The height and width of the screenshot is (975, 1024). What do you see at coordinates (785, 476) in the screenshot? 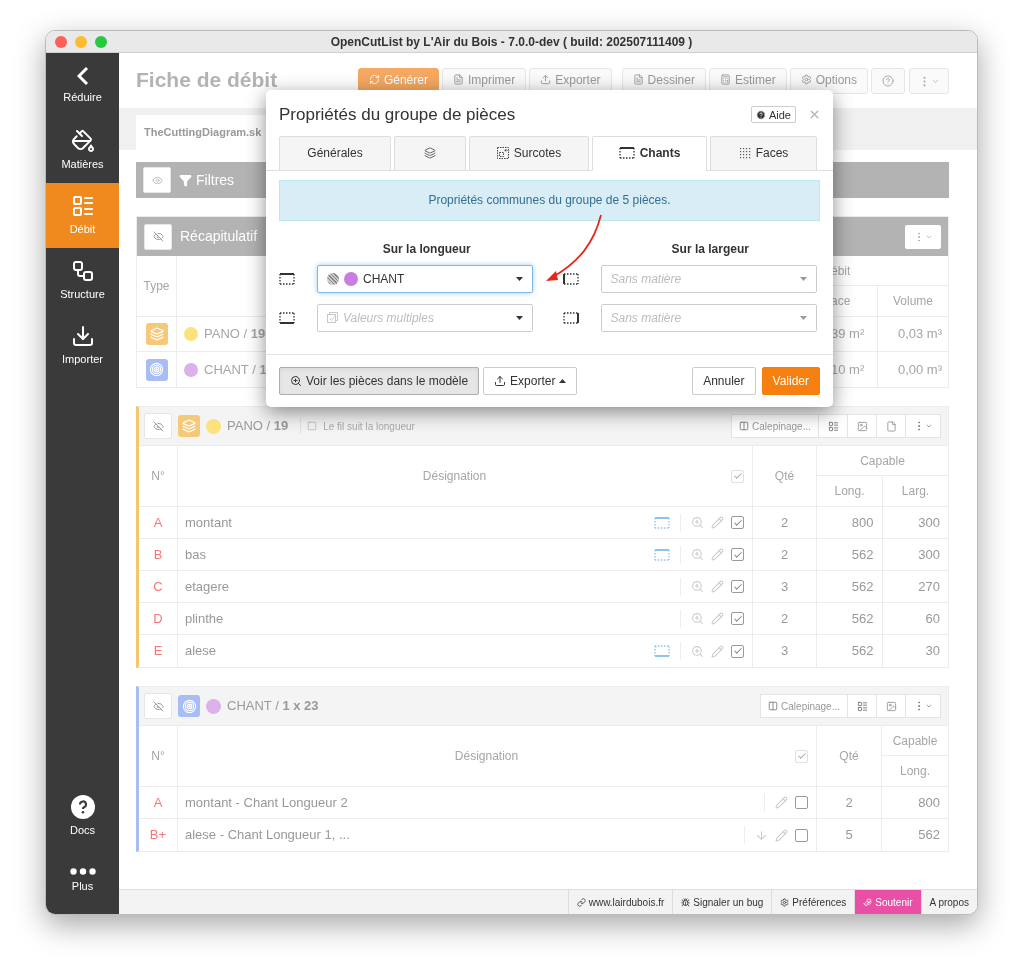
I see `column-header: Qté` at bounding box center [785, 476].